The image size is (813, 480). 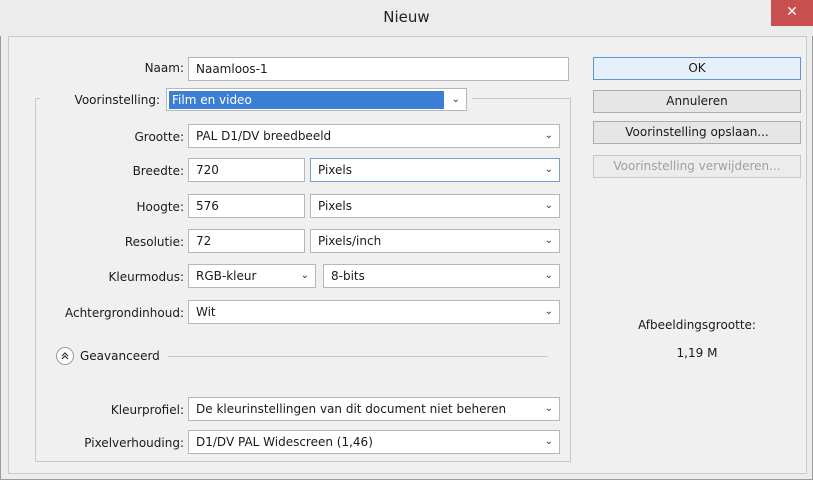 What do you see at coordinates (435, 206) in the screenshot?
I see `height-unit-select: Pixels ⌄` at bounding box center [435, 206].